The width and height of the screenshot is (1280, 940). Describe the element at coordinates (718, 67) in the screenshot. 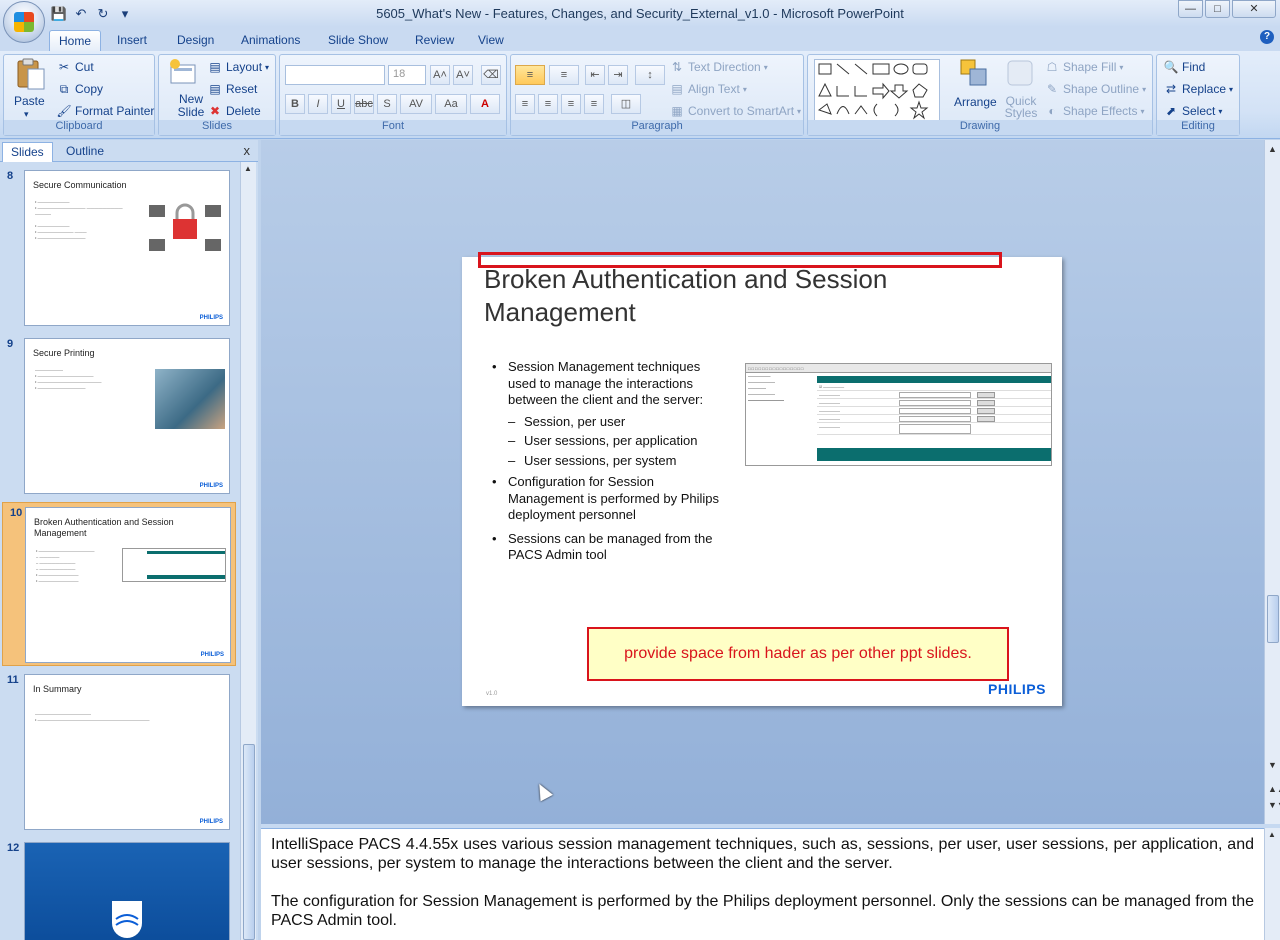

I see `text-direction-button: ⇅ Text Direction ▾` at that location.